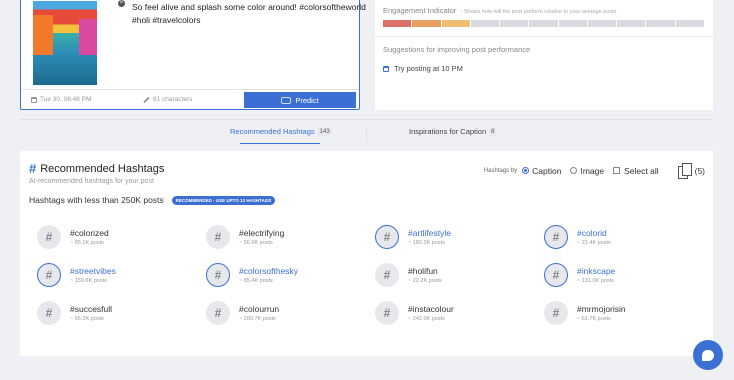  I want to click on hashtag-name: #holifun, so click(423, 270).